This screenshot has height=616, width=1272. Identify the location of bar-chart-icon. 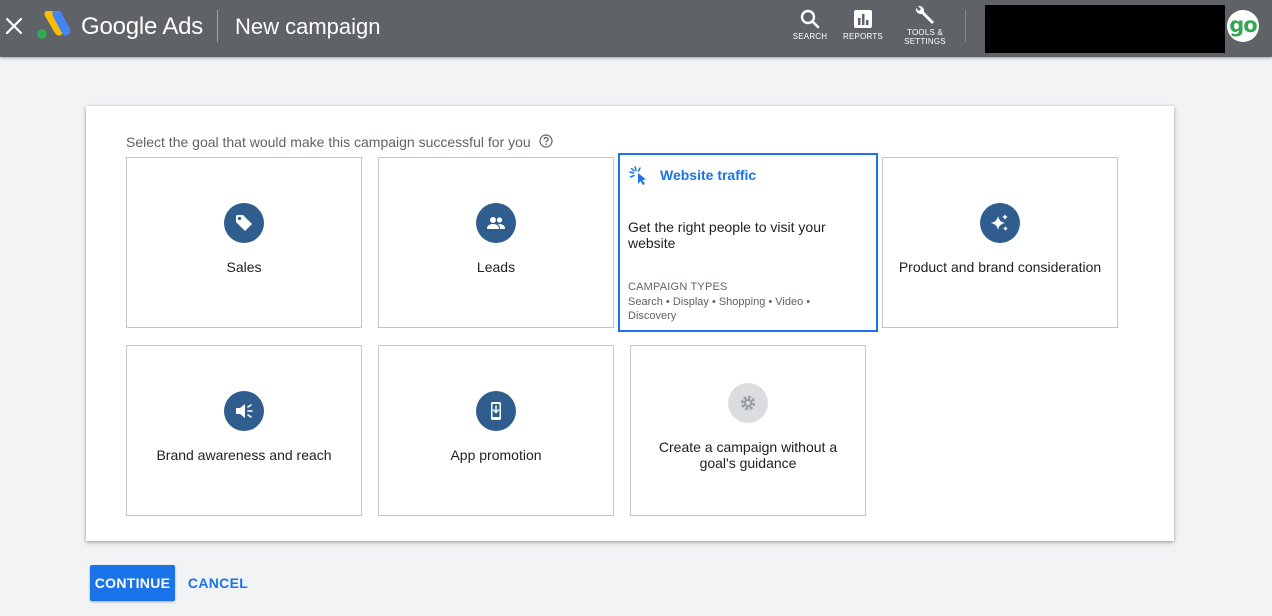
(863, 19).